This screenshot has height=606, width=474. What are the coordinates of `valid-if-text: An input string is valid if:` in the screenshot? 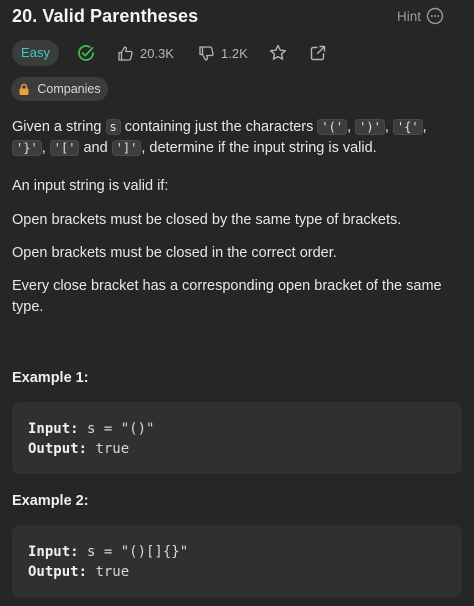 It's located at (90, 186).